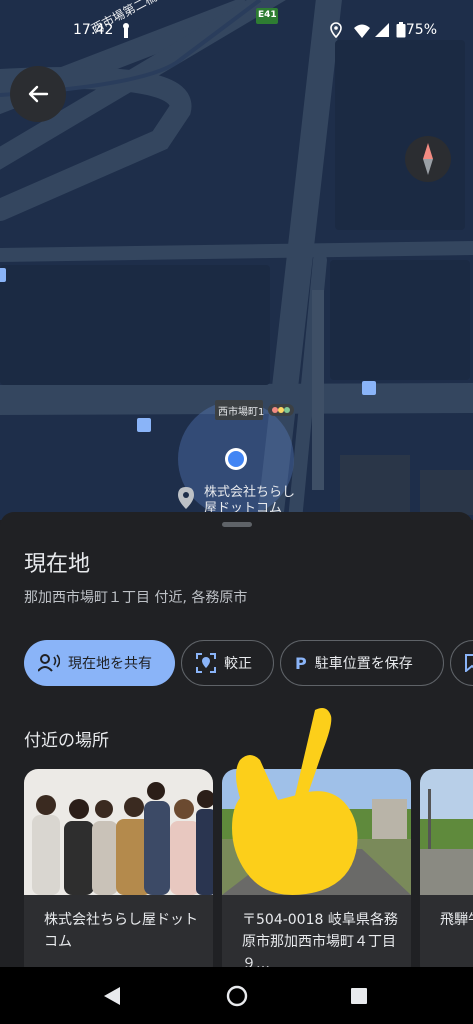  I want to click on nav-back-icon, so click(112, 996).